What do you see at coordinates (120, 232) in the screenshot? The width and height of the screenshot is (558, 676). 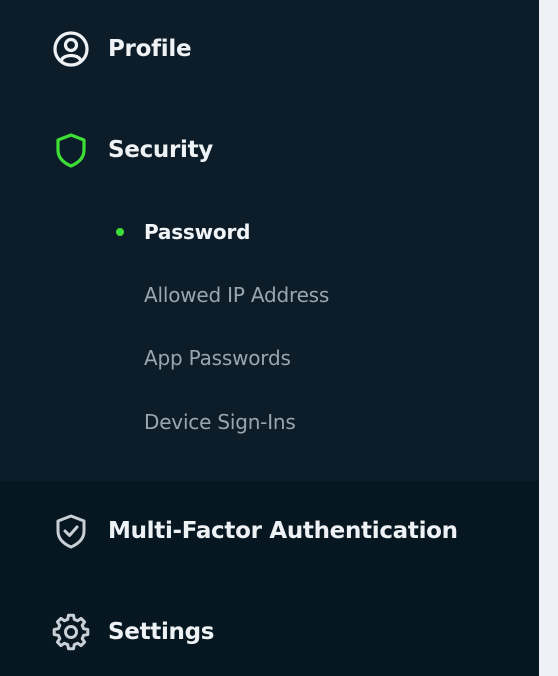 I see `active-indicator-dot` at bounding box center [120, 232].